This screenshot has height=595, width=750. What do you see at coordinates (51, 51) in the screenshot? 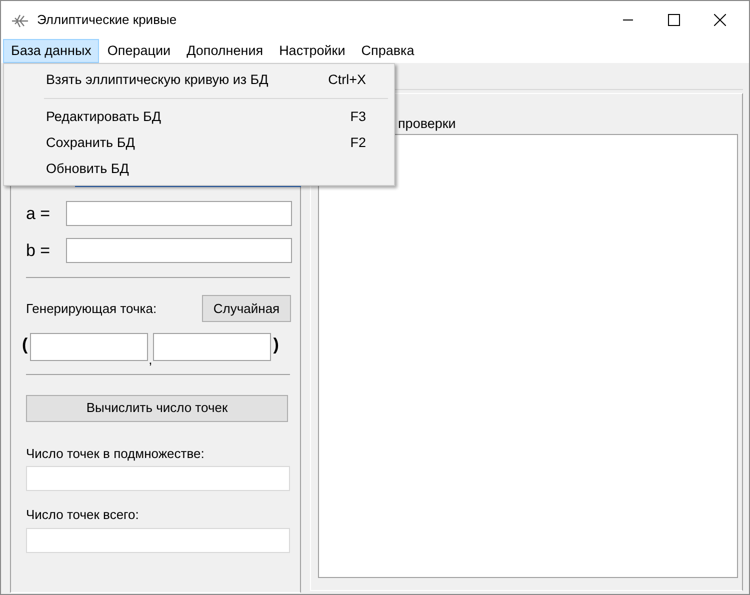
I see `menu-item: База данных` at bounding box center [51, 51].